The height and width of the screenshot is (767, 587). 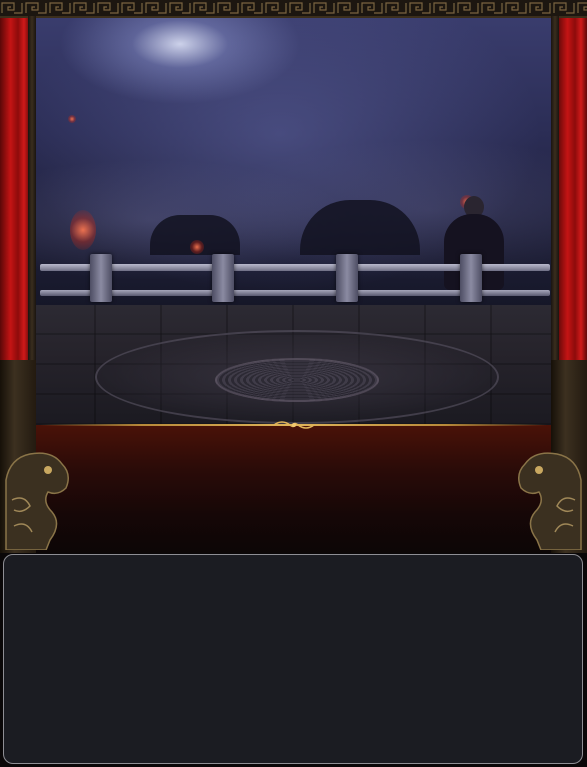 I want to click on stage-front-red, so click(x=293, y=489).